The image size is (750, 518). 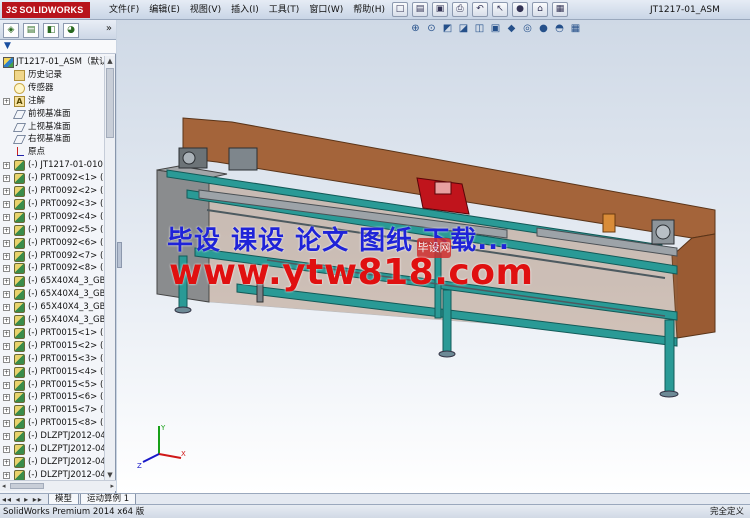 What do you see at coordinates (124, 10) in the screenshot?
I see `menu-item-0: 文件(F)` at bounding box center [124, 10].